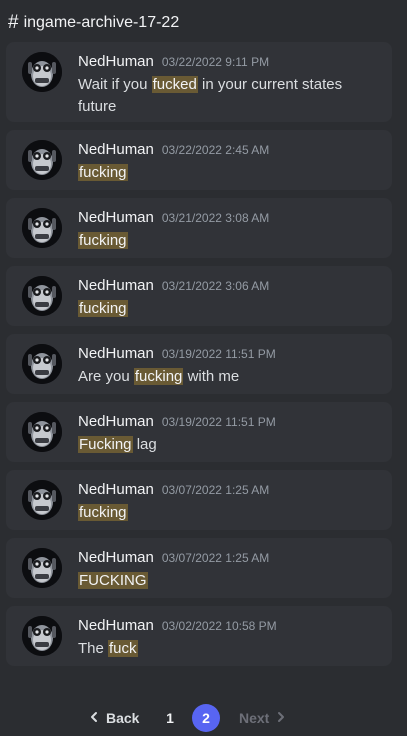  I want to click on channel-header: # ingame-archive-17-22, so click(93, 23).